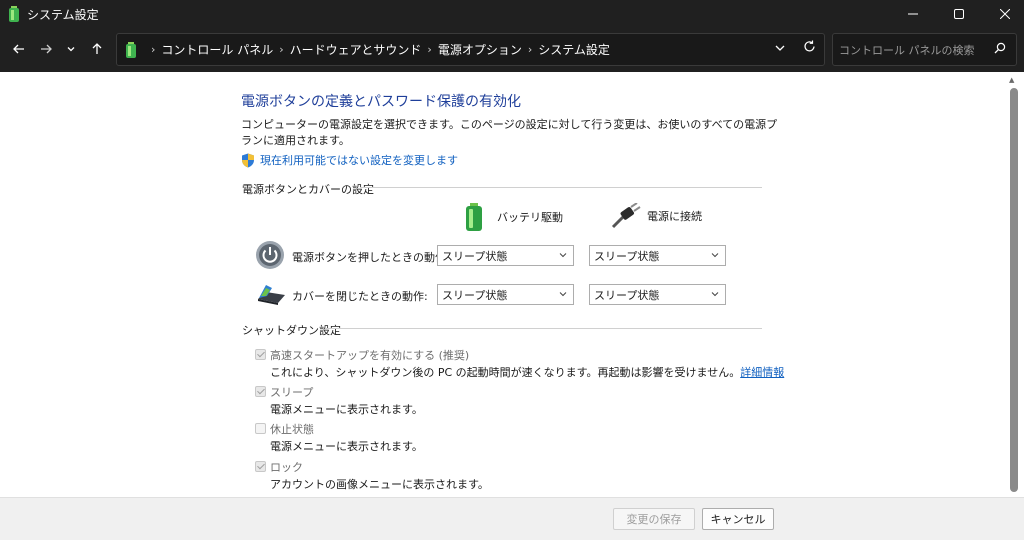 This screenshot has height=540, width=1024. I want to click on close-icon, so click(1005, 14).